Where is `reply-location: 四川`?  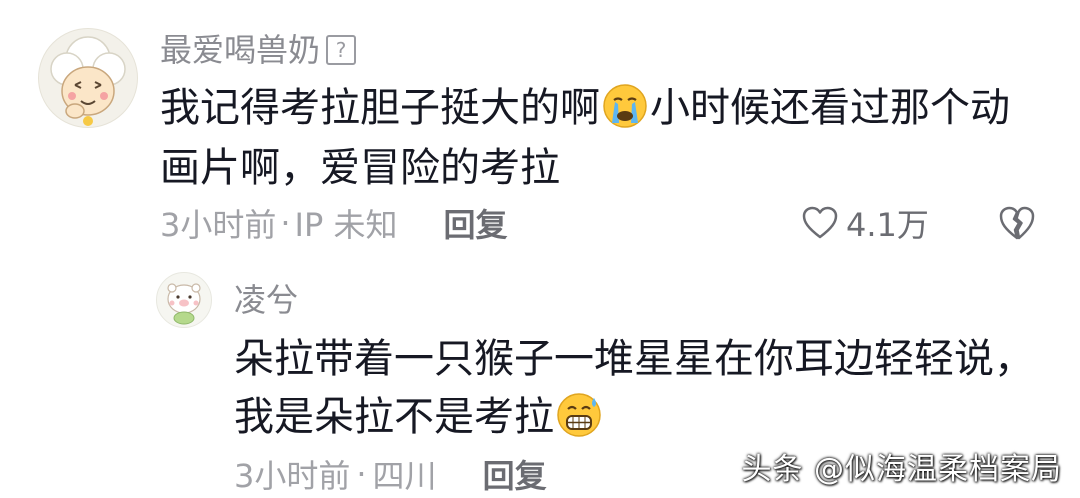 reply-location: 四川 is located at coordinates (404, 476).